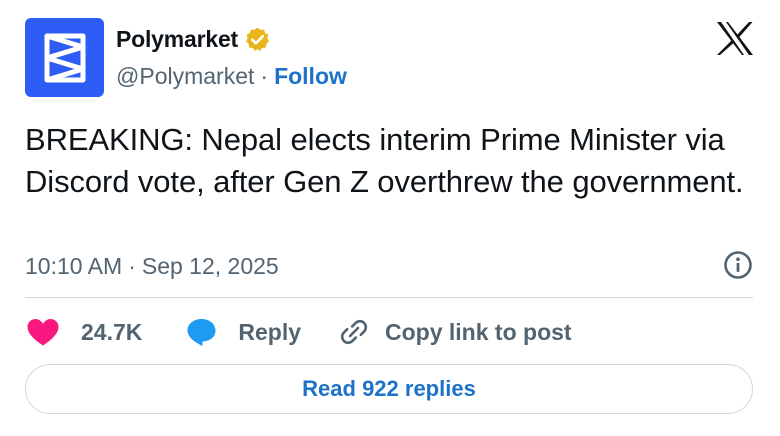  What do you see at coordinates (270, 331) in the screenshot?
I see `reply-label: Reply` at bounding box center [270, 331].